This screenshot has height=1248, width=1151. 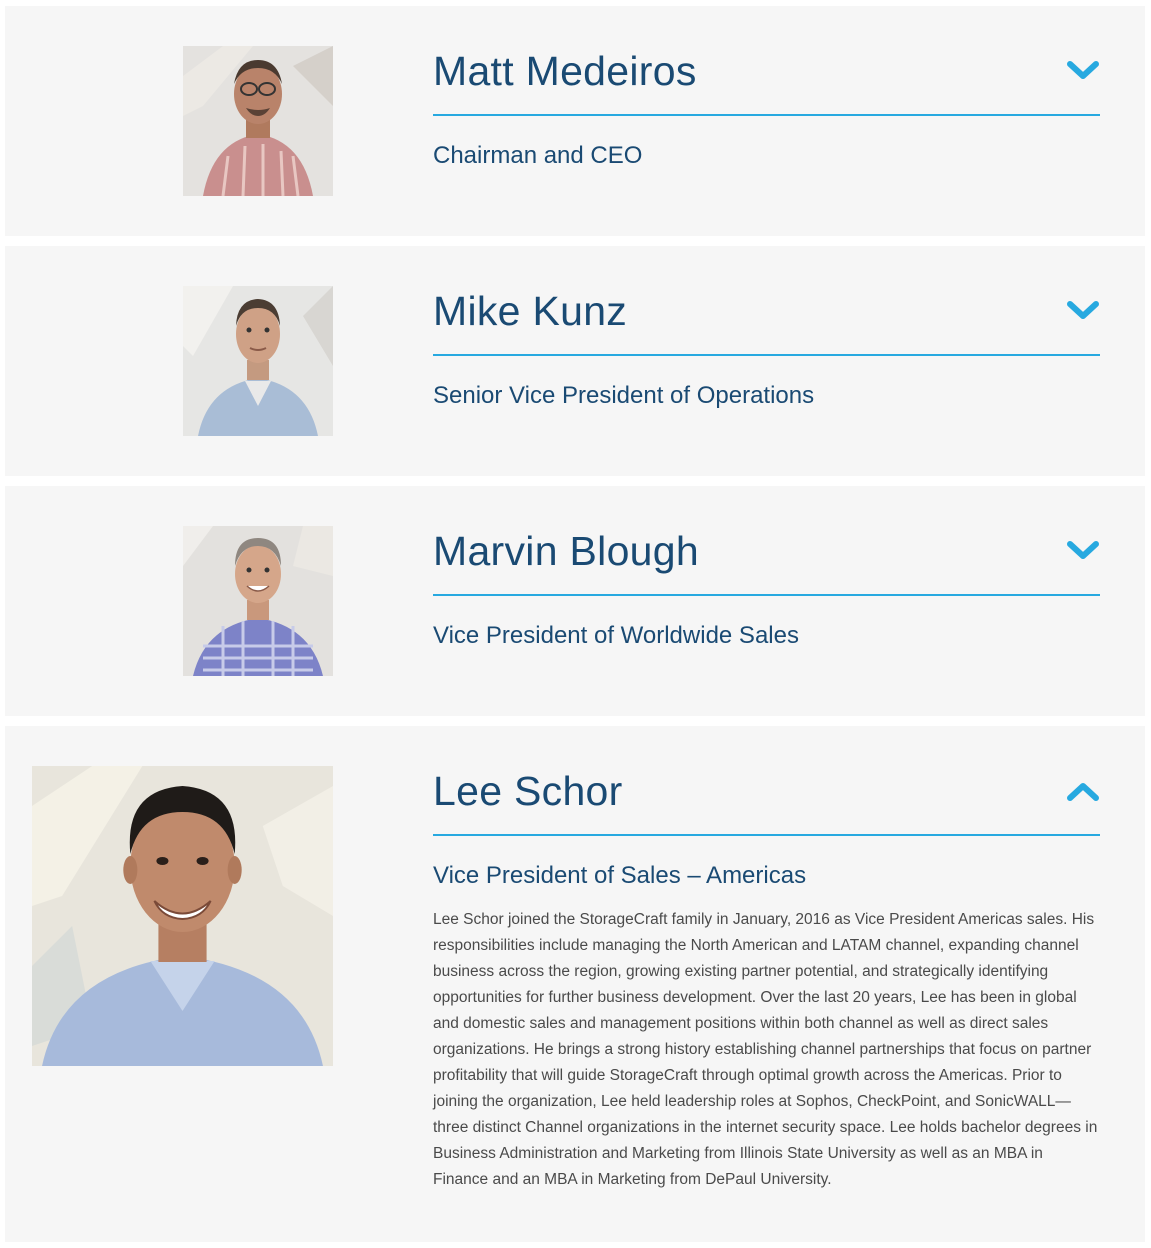 I want to click on chevron-up-icon, so click(x=1083, y=792).